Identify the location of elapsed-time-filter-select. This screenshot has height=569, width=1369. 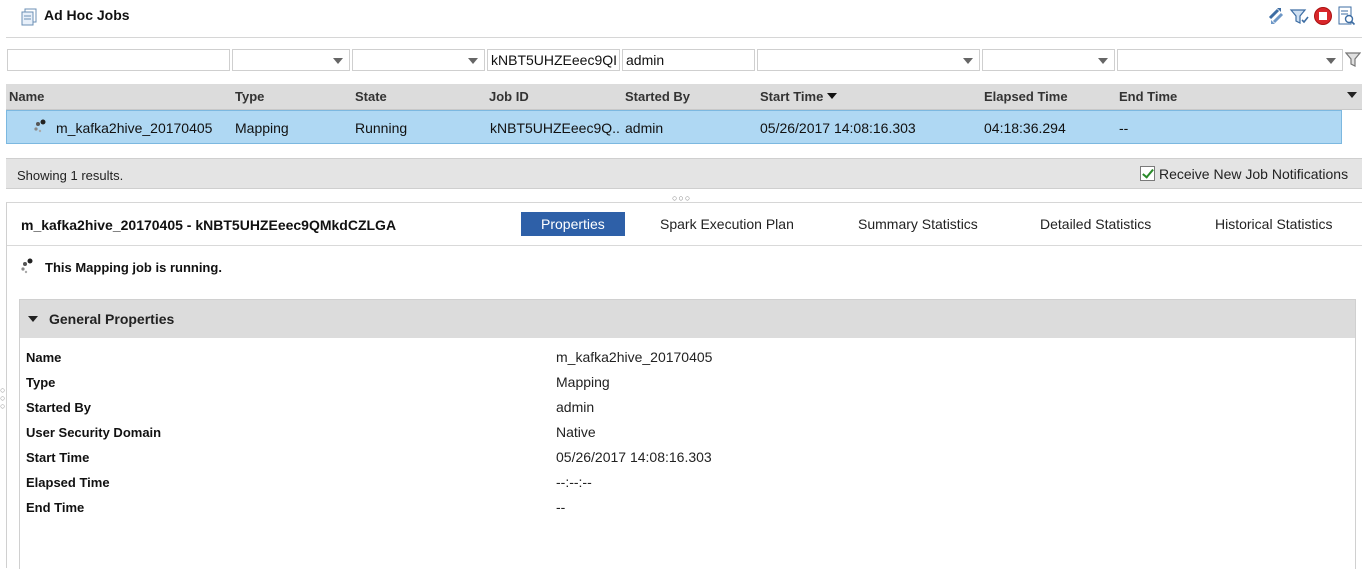
(1048, 60).